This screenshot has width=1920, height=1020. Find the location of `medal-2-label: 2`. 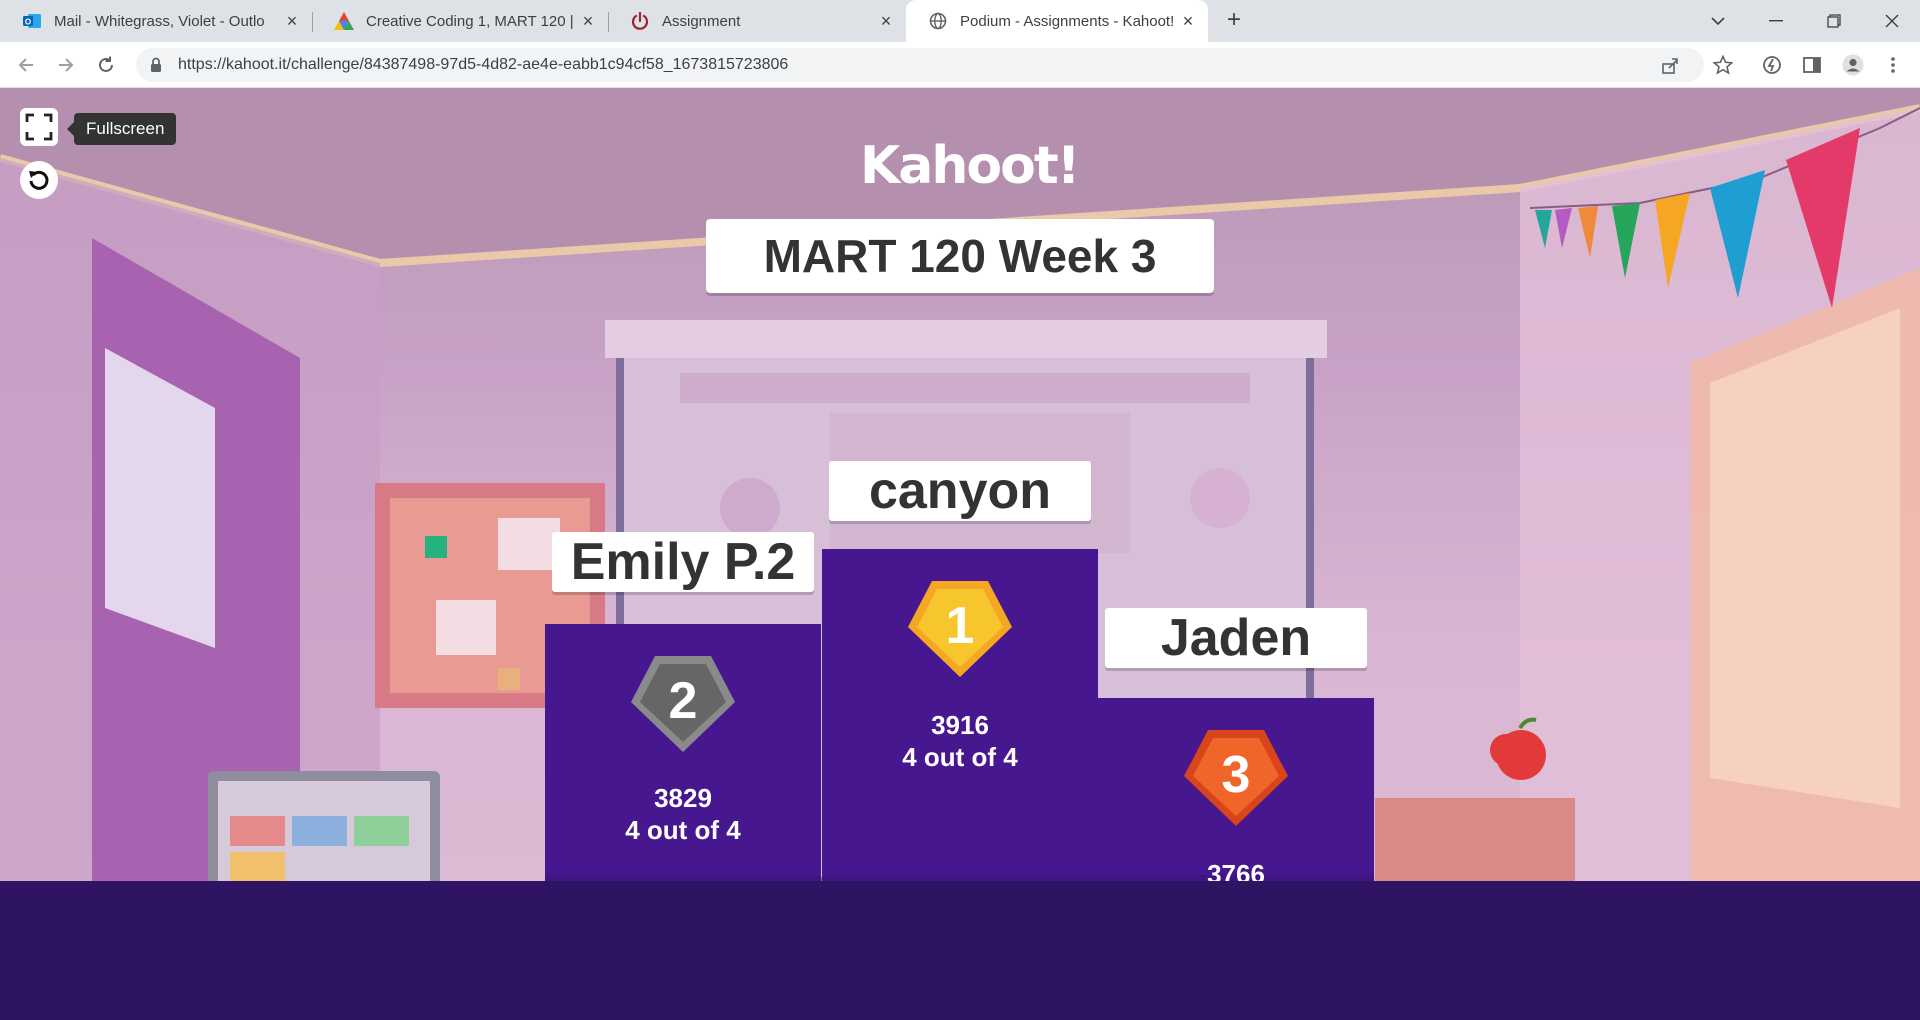

medal-2-label: 2 is located at coordinates (683, 701).